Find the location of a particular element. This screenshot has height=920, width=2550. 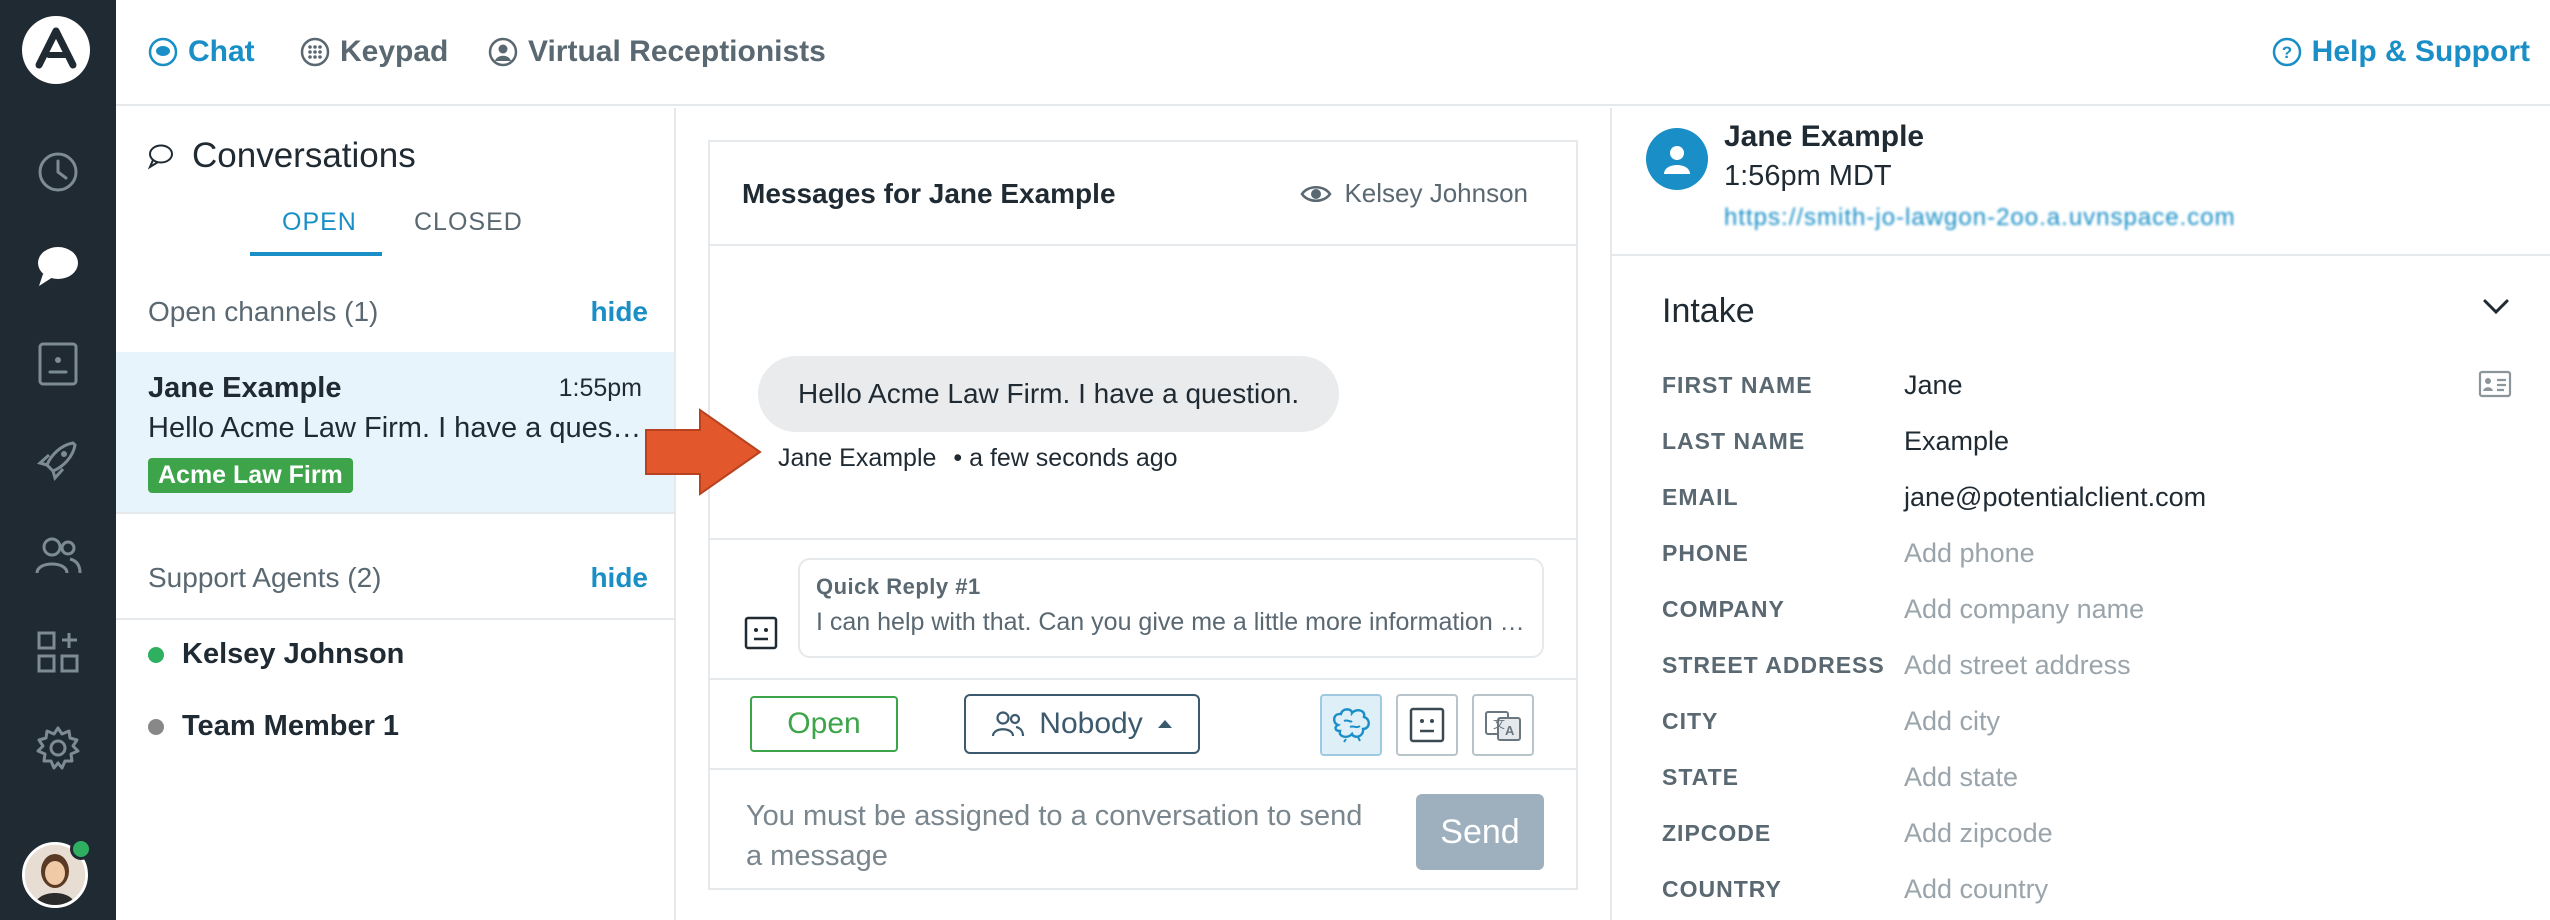

translate-button: 文A is located at coordinates (1503, 725).